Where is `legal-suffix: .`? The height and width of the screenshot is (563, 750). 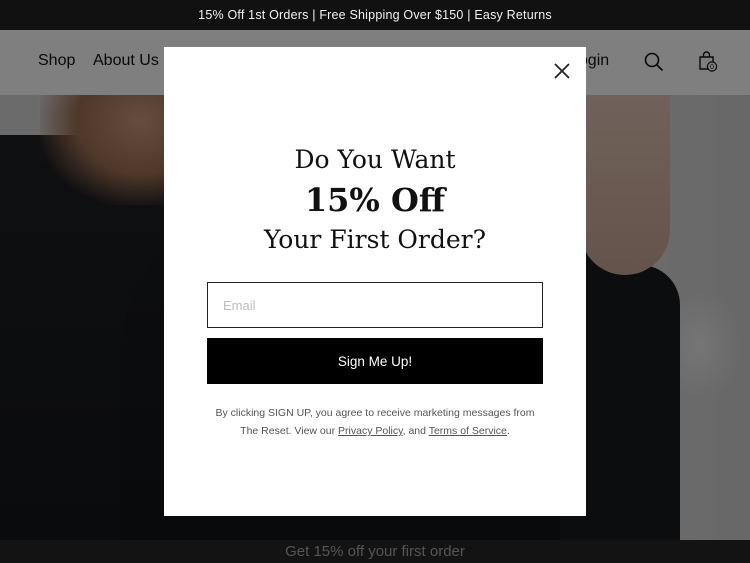 legal-suffix: . is located at coordinates (508, 431).